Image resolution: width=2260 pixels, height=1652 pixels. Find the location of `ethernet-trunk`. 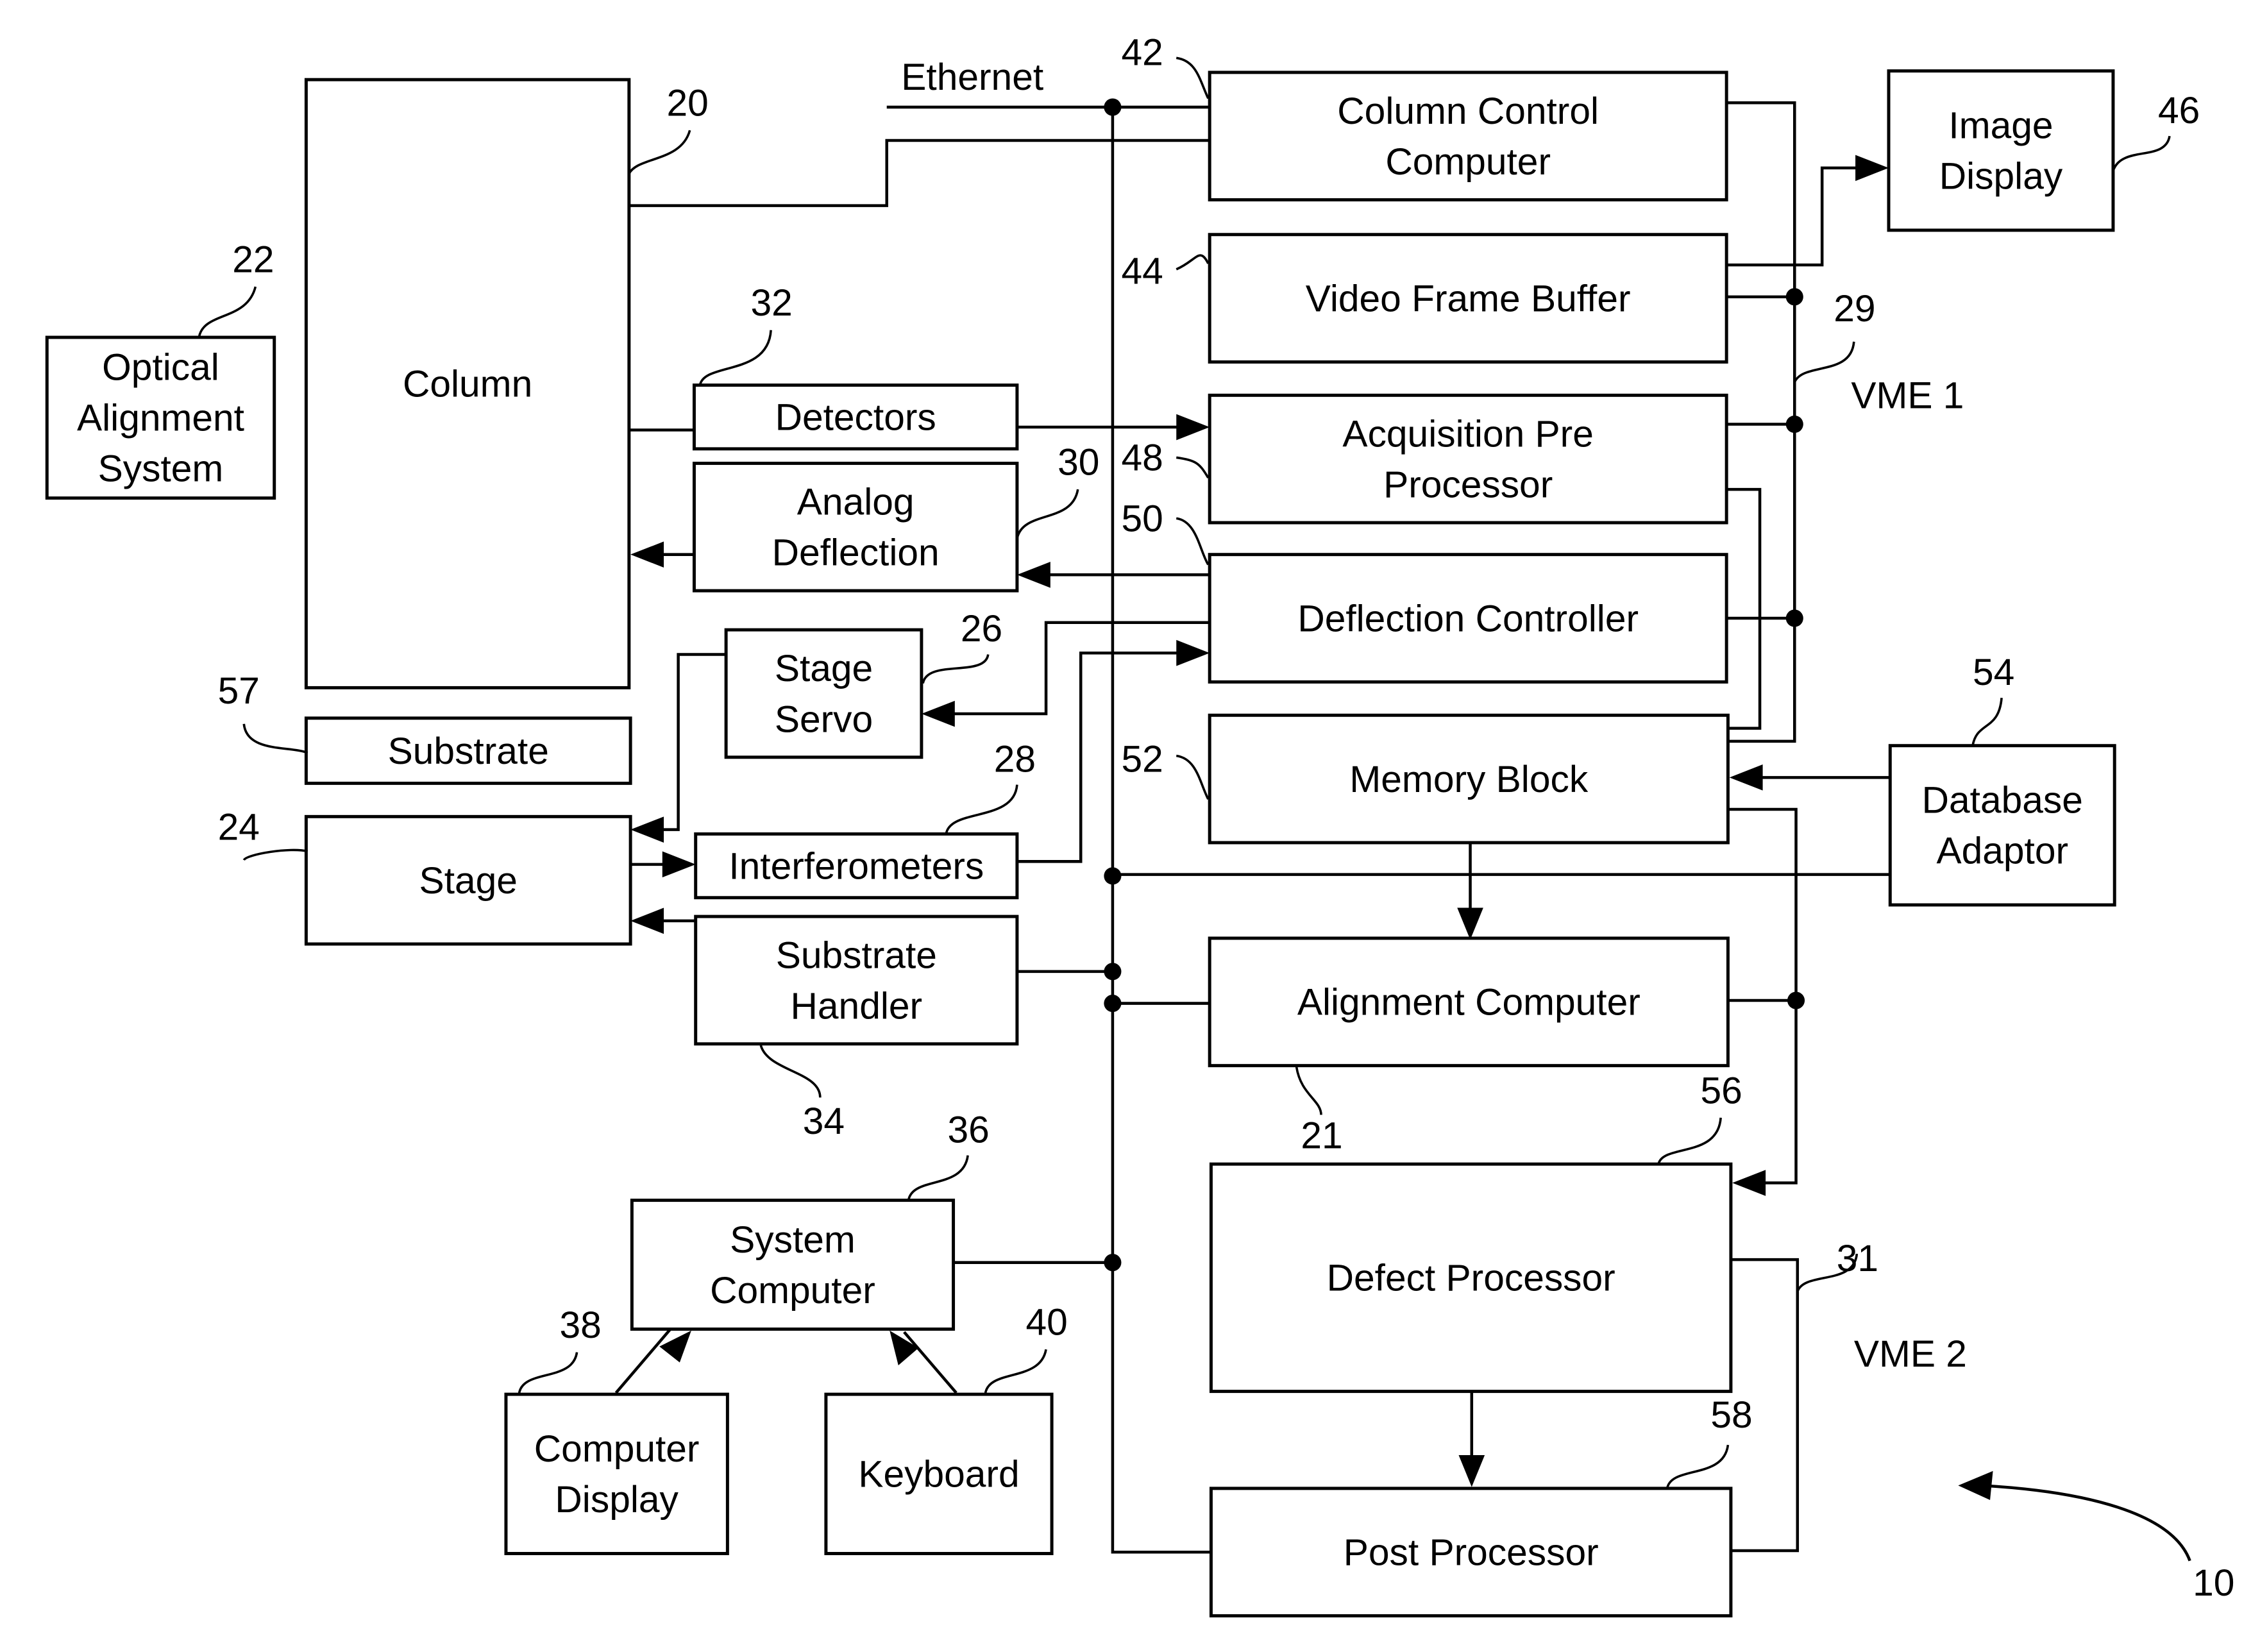

ethernet-trunk is located at coordinates (1162, 830).